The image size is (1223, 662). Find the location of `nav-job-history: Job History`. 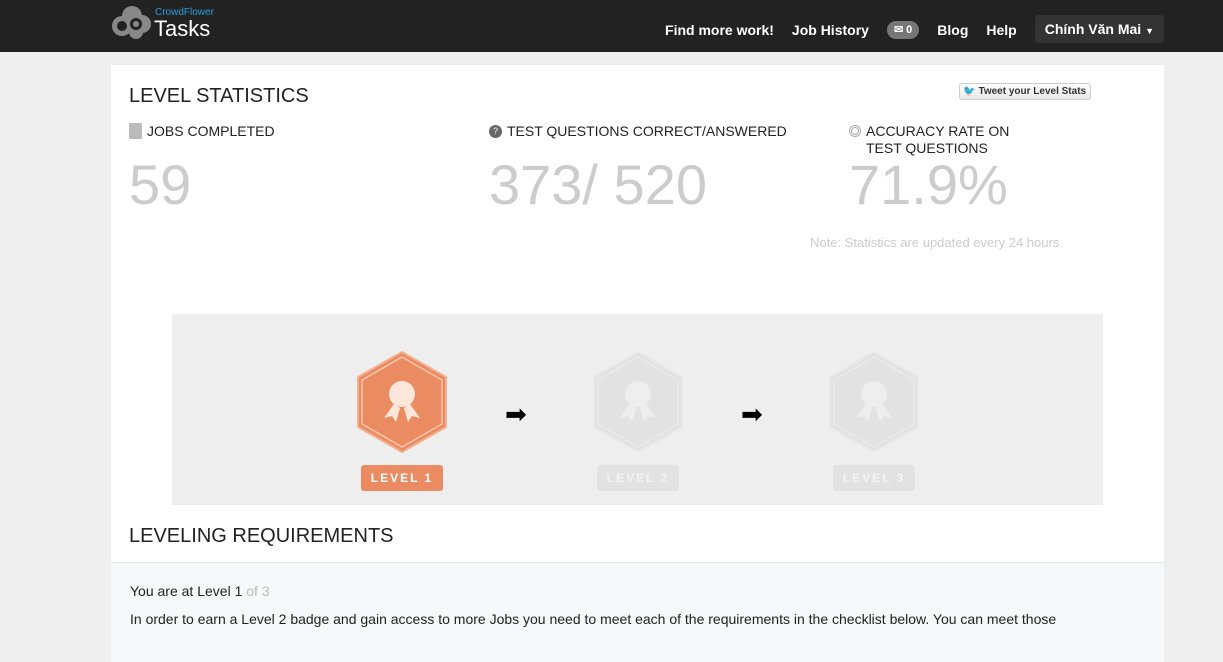

nav-job-history: Job History is located at coordinates (830, 30).